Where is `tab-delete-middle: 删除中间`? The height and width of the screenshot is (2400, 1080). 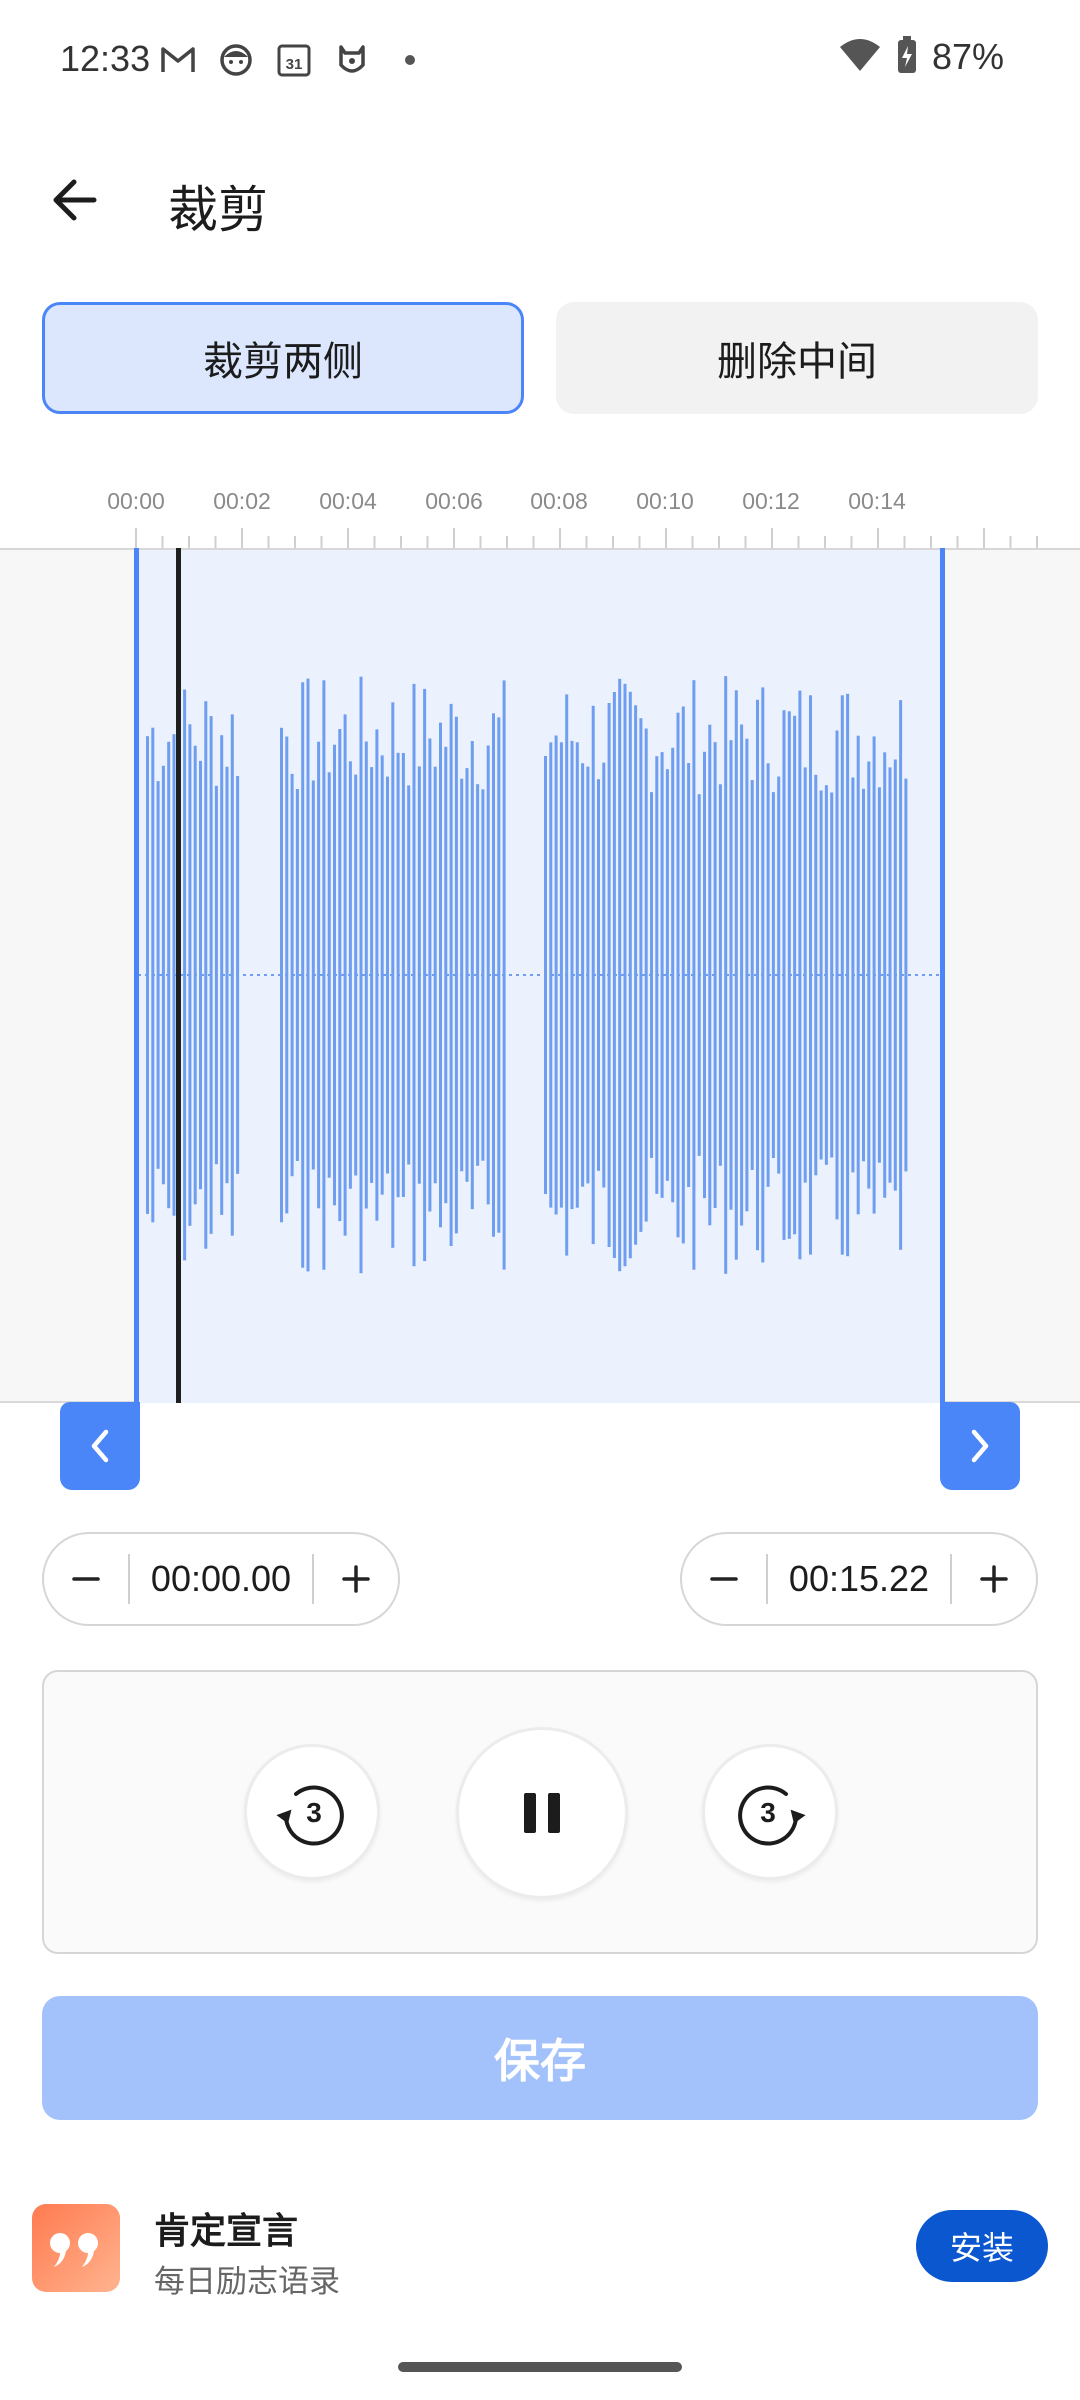
tab-delete-middle: 删除中间 is located at coordinates (797, 358).